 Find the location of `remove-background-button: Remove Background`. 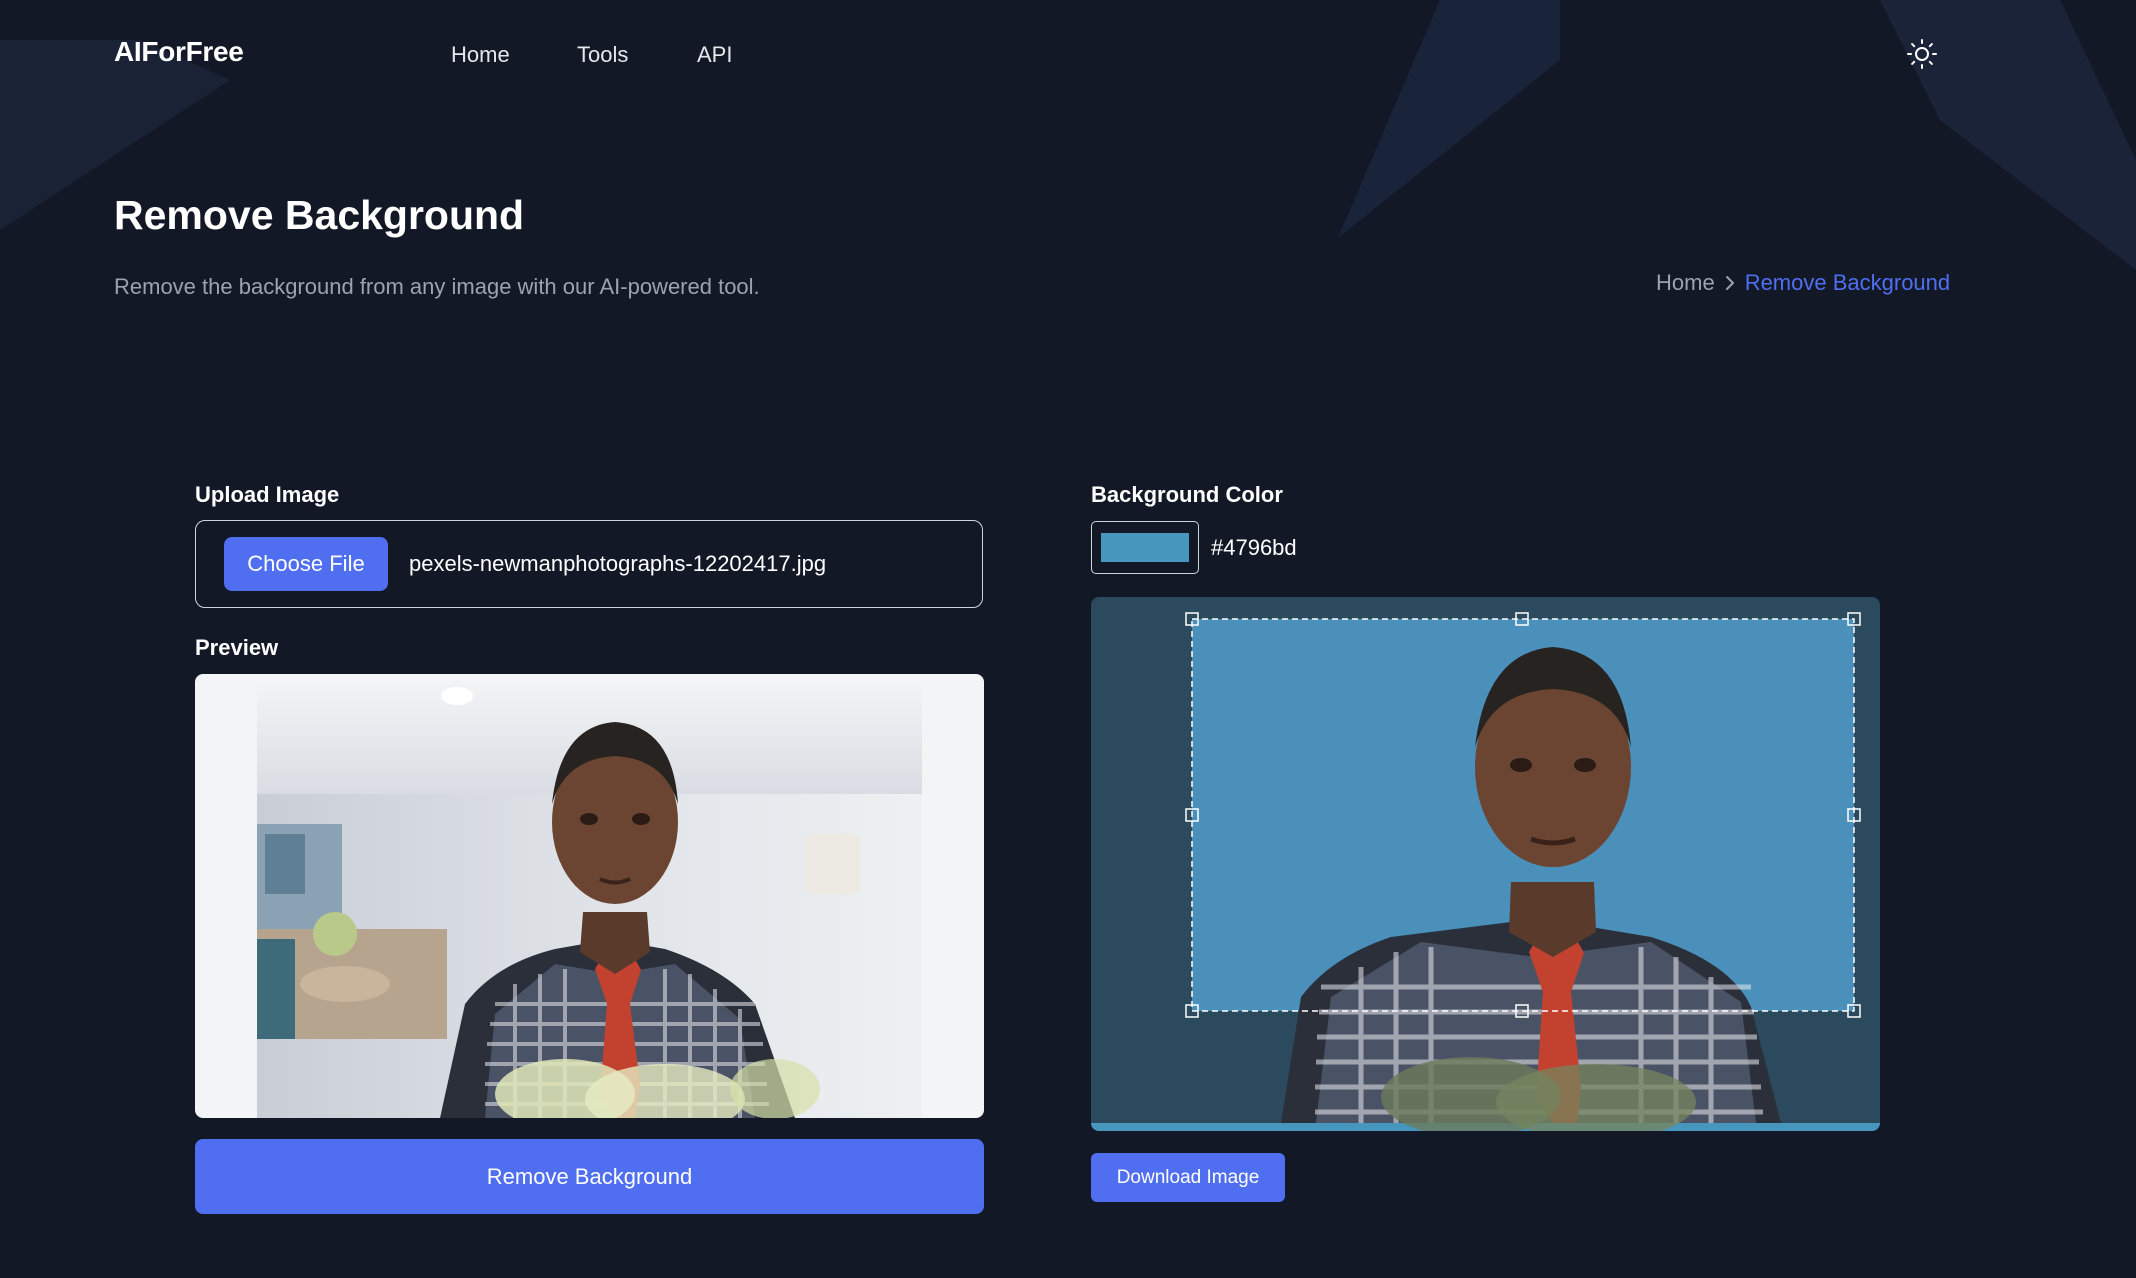

remove-background-button: Remove Background is located at coordinates (589, 1176).